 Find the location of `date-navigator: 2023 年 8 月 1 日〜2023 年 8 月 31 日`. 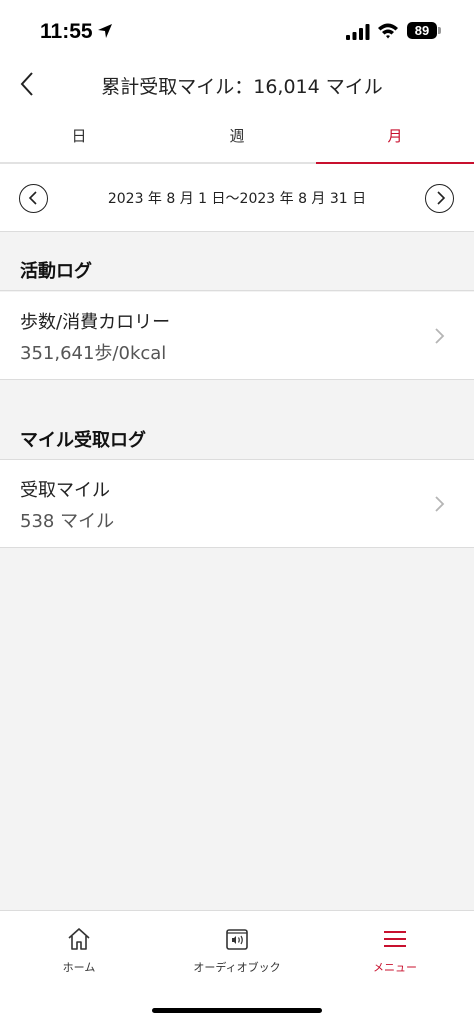

date-navigator: 2023 年 8 月 1 日〜2023 年 8 月 31 日 is located at coordinates (237, 198).